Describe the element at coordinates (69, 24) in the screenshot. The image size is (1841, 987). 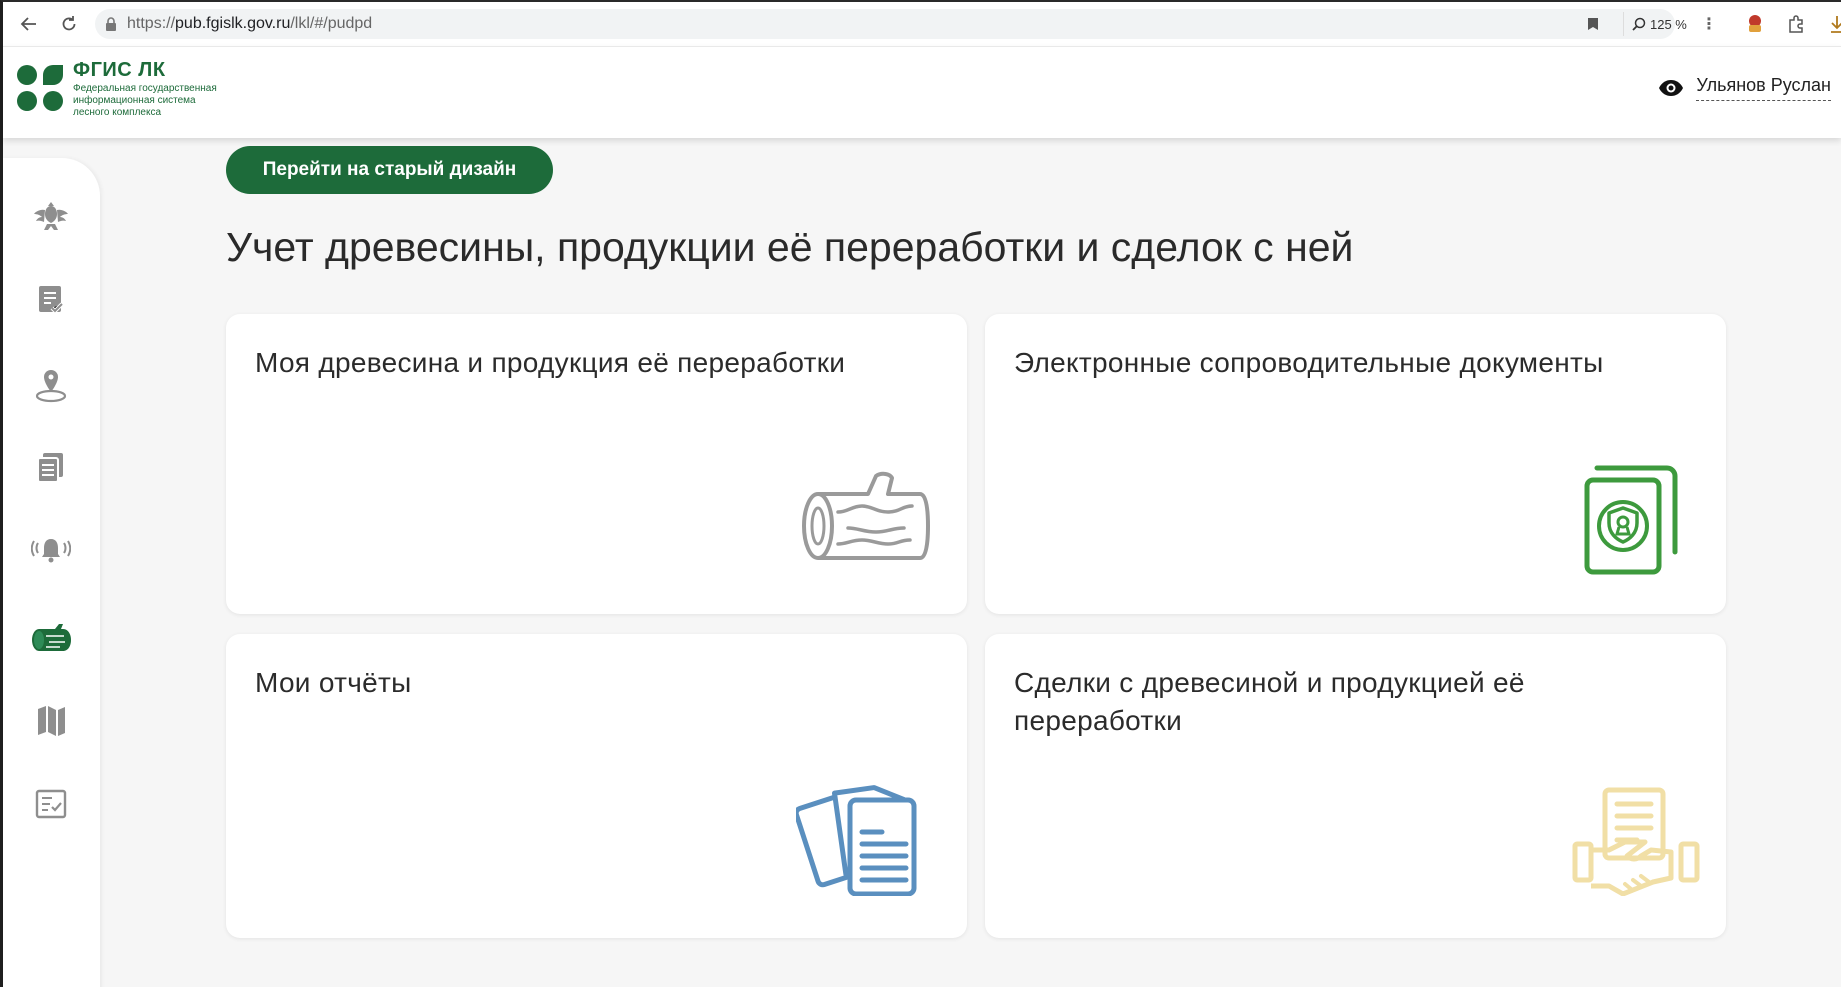
I see `reload-icon` at that location.